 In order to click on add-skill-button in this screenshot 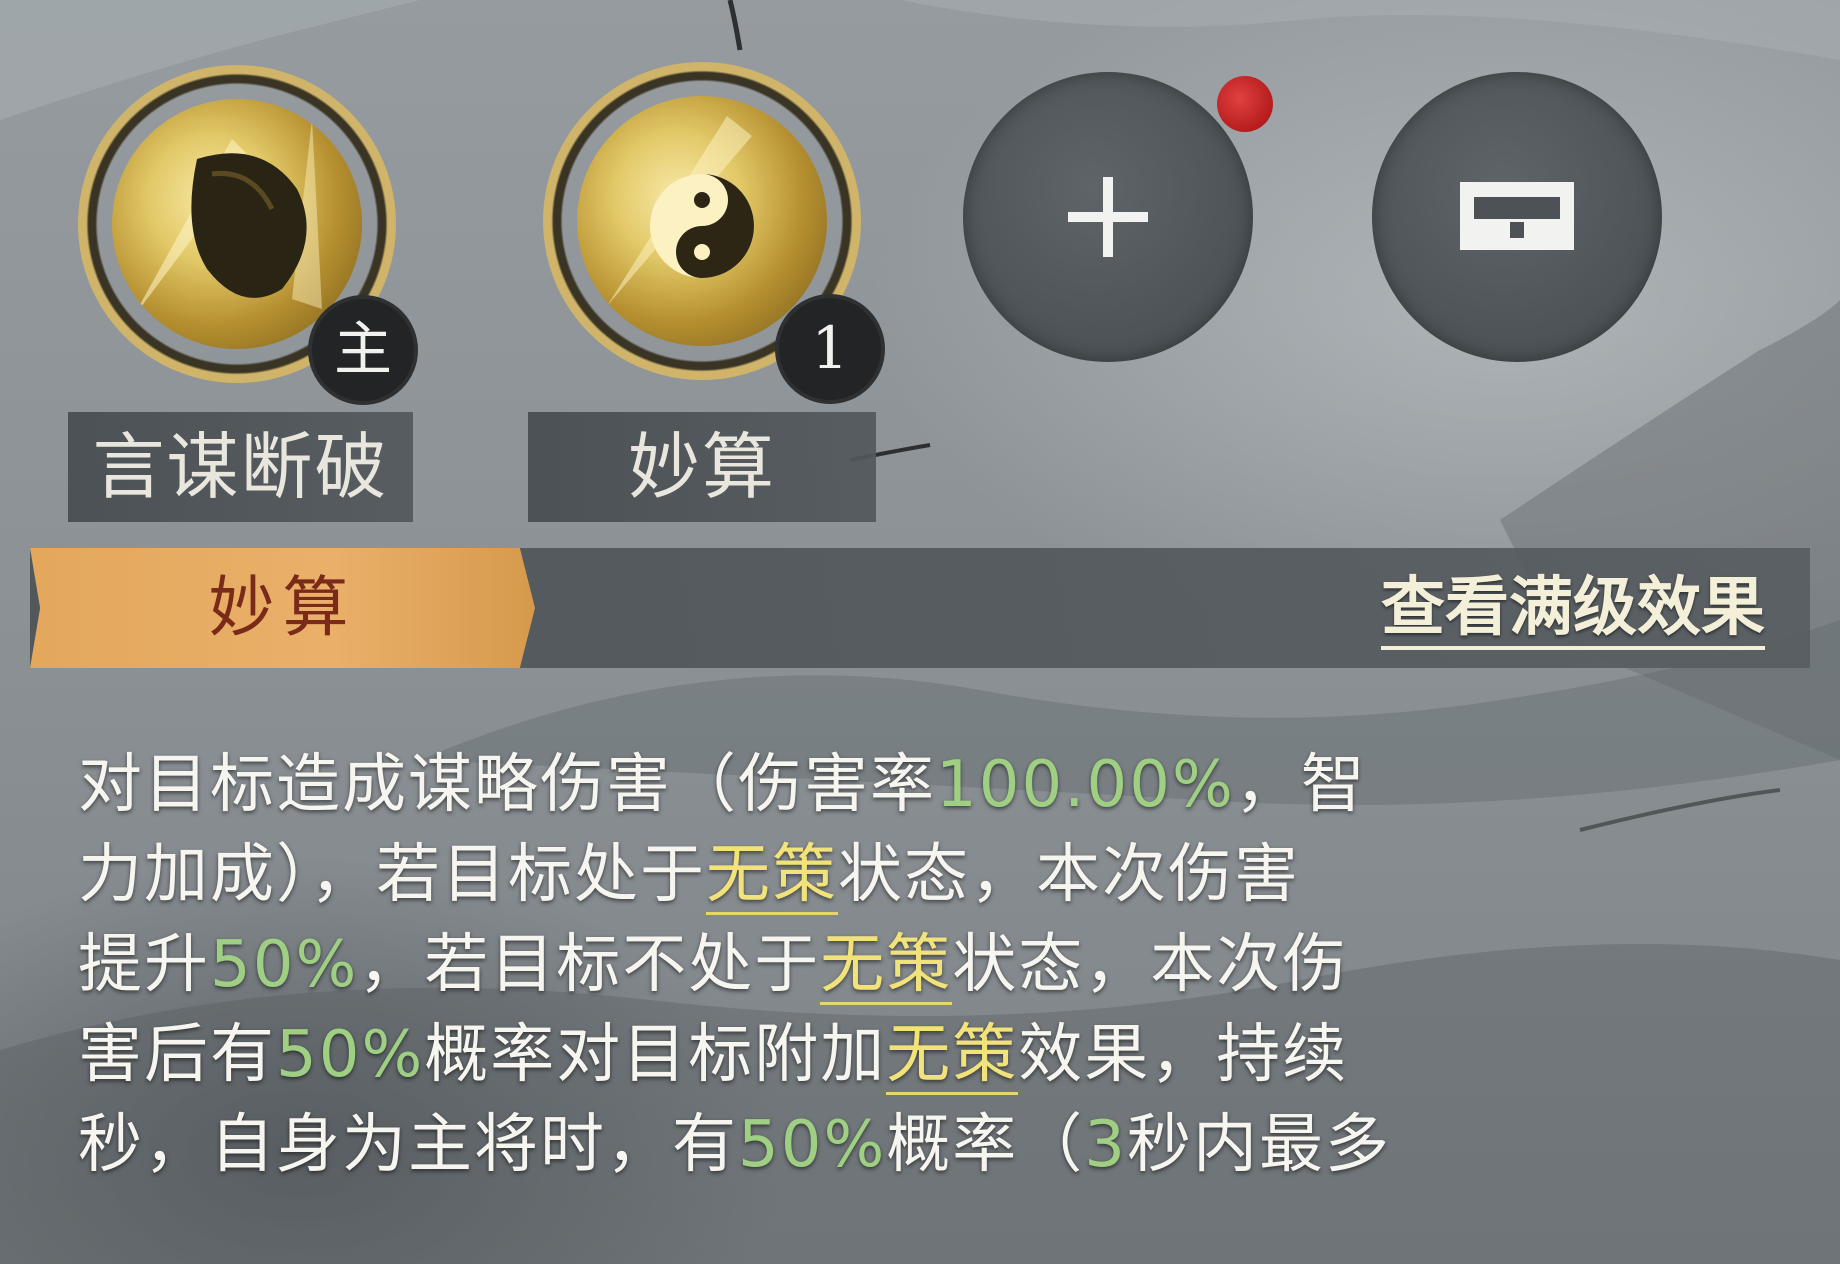, I will do `click(1108, 217)`.